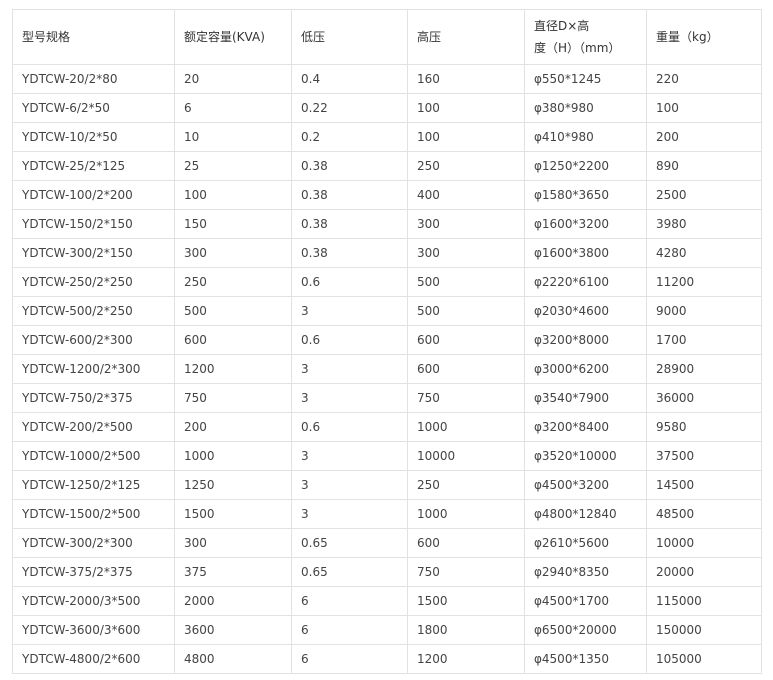 Image resolution: width=773 pixels, height=680 pixels. Describe the element at coordinates (349, 166) in the screenshot. I see `cell-low-voltage: 0.38` at that location.